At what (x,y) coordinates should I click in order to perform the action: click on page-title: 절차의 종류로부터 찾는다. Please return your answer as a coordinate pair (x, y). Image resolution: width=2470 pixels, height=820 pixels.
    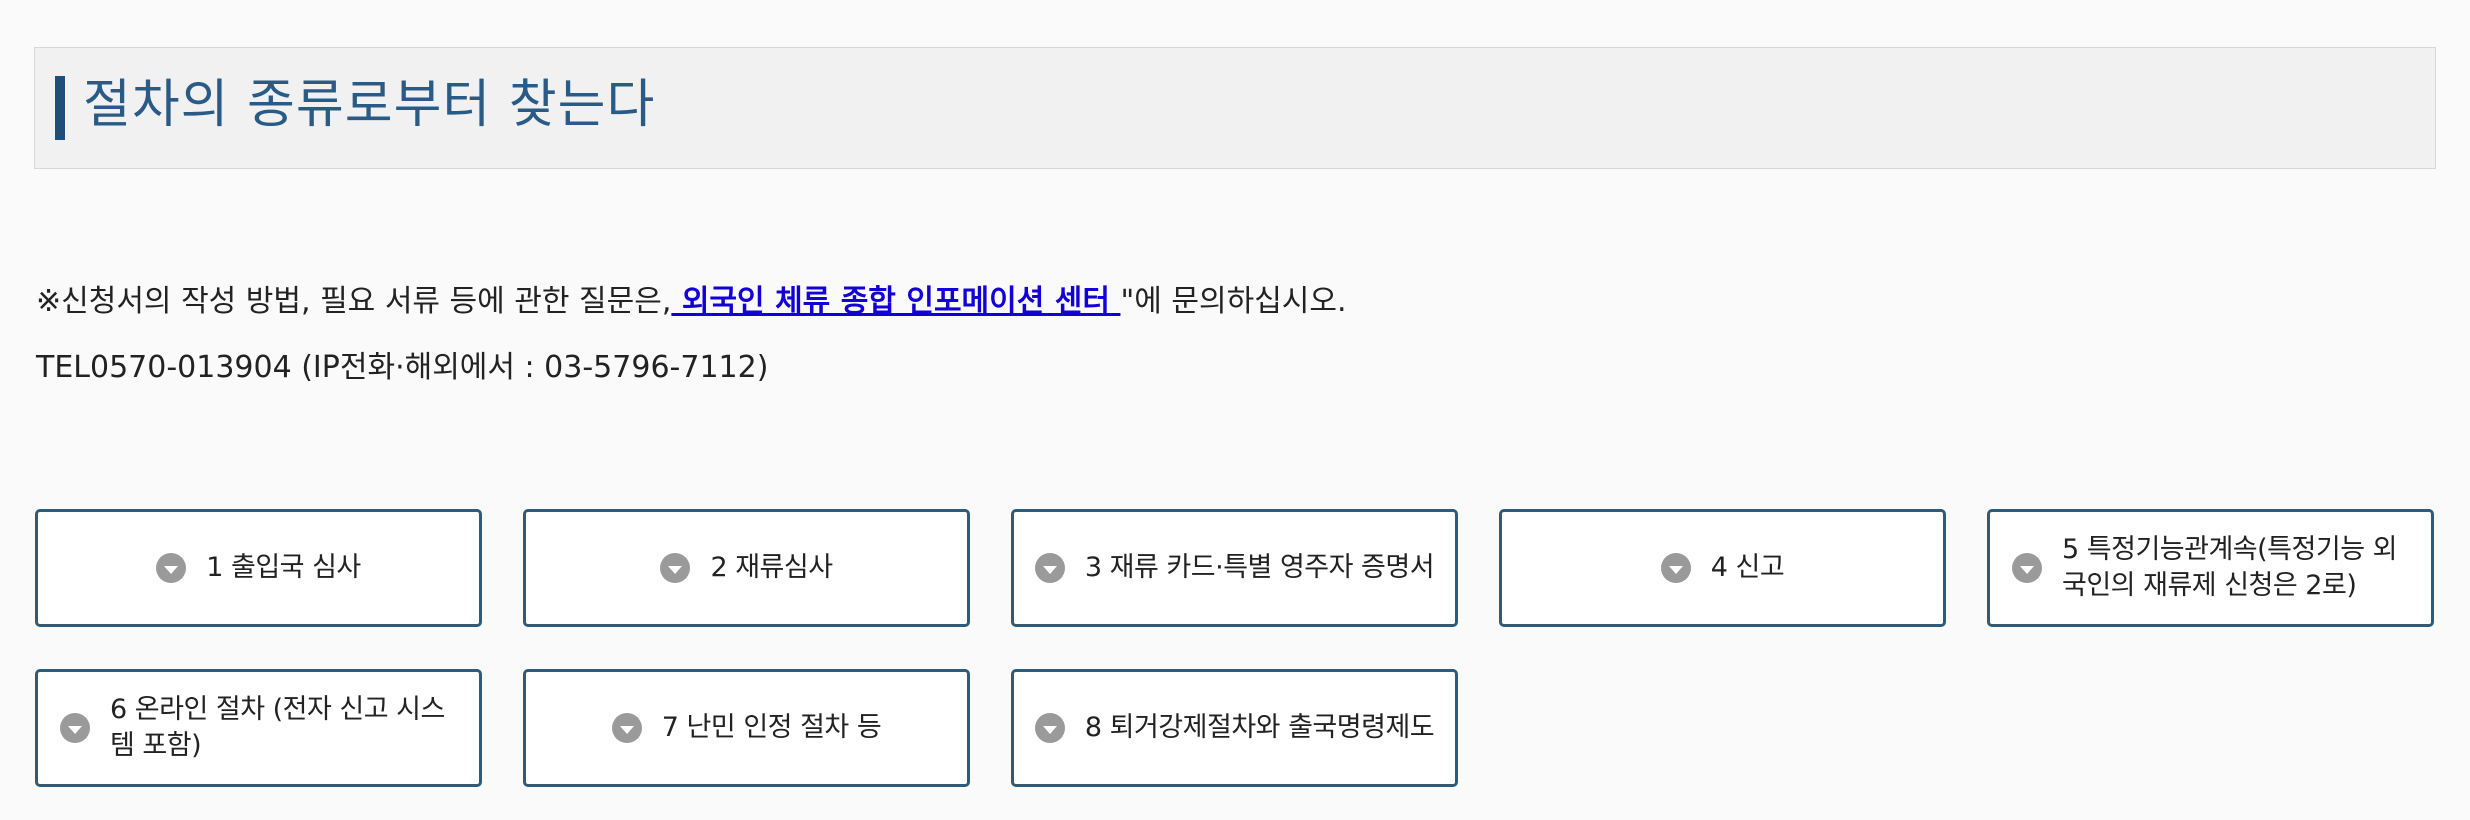
    Looking at the image, I should click on (369, 105).